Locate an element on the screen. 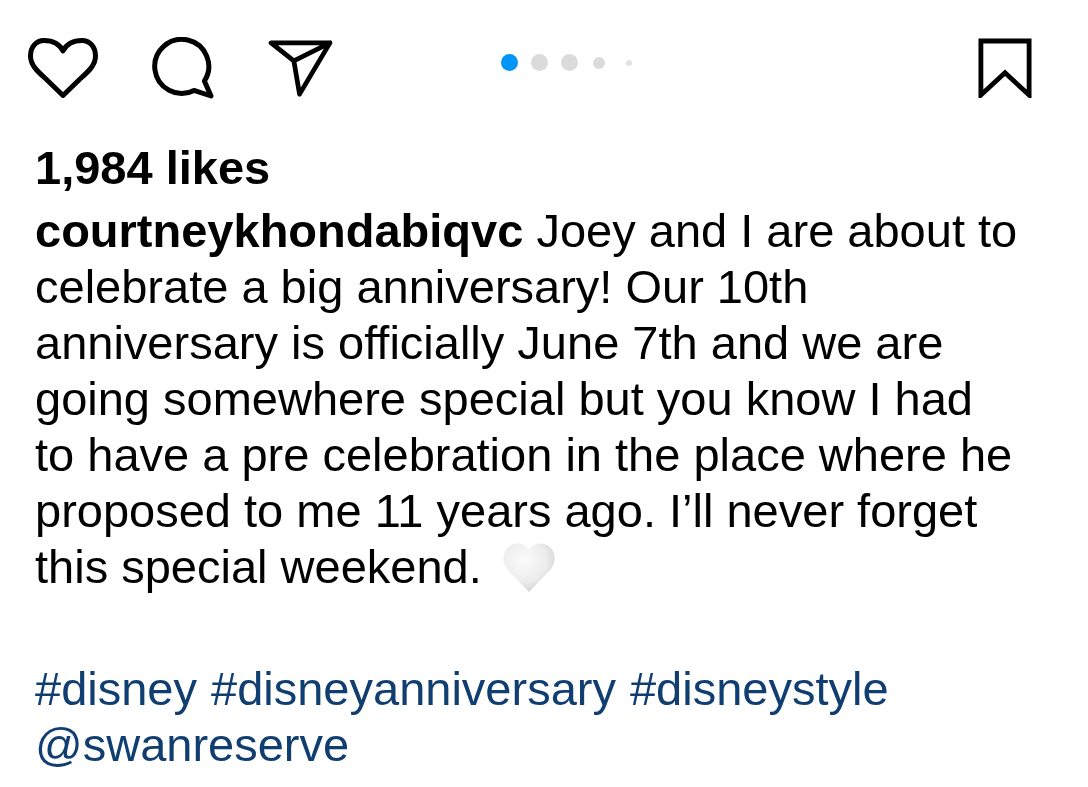  comment-bubble-icon is located at coordinates (183, 68).